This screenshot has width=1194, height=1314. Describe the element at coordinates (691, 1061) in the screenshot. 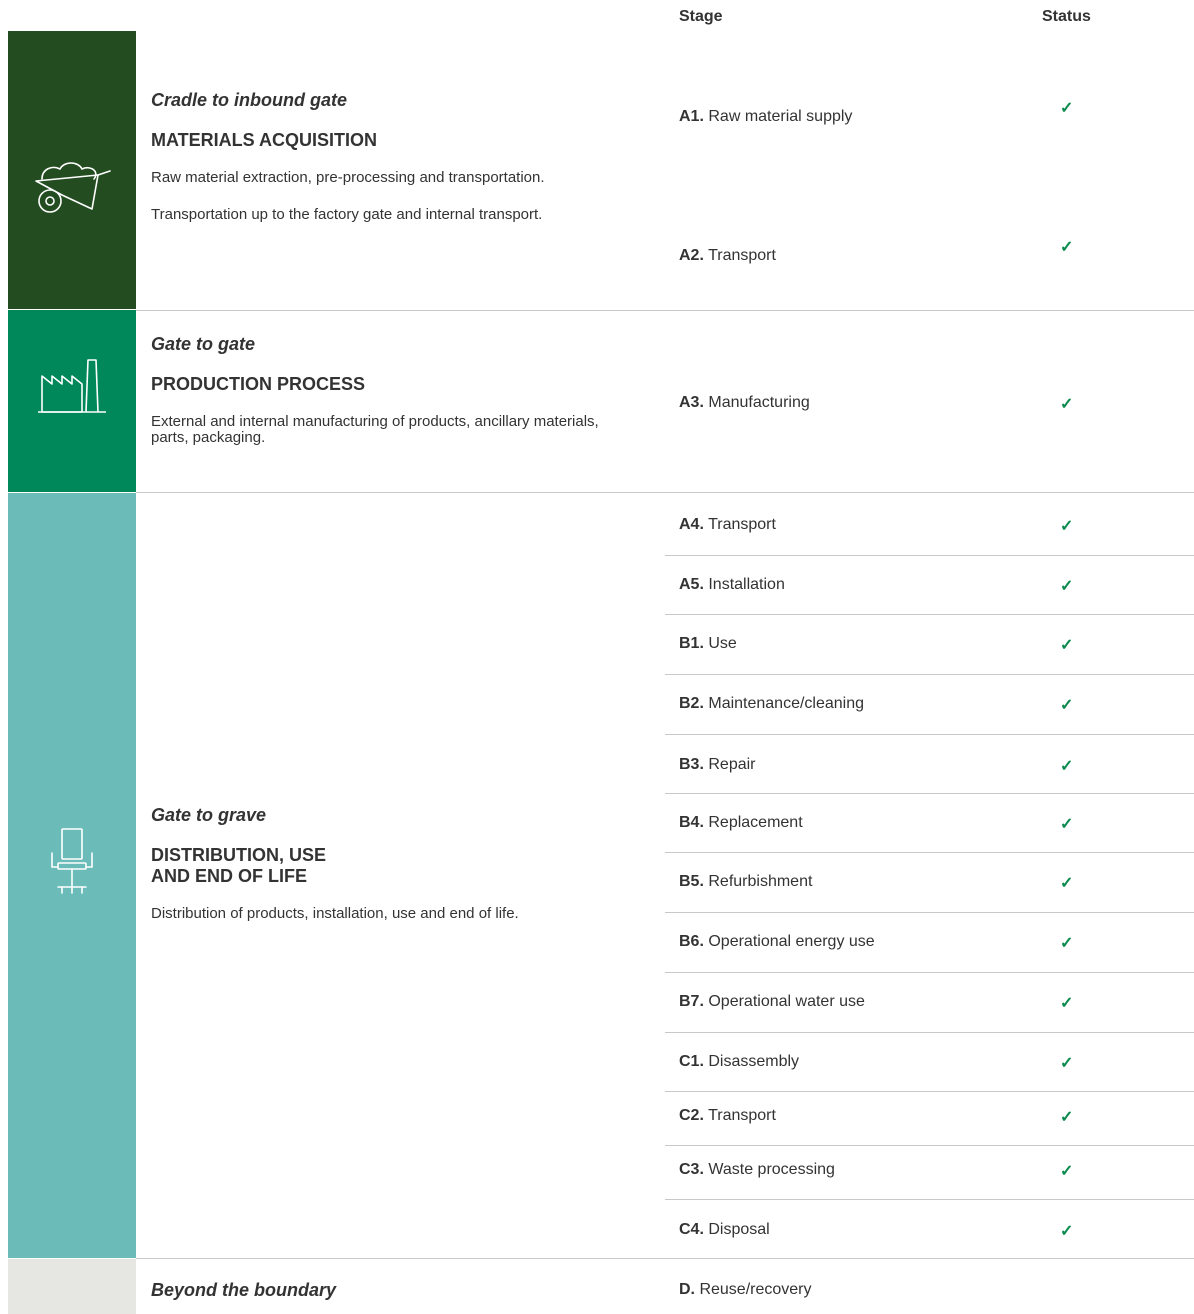

I see `stage-code: C1.` at that location.